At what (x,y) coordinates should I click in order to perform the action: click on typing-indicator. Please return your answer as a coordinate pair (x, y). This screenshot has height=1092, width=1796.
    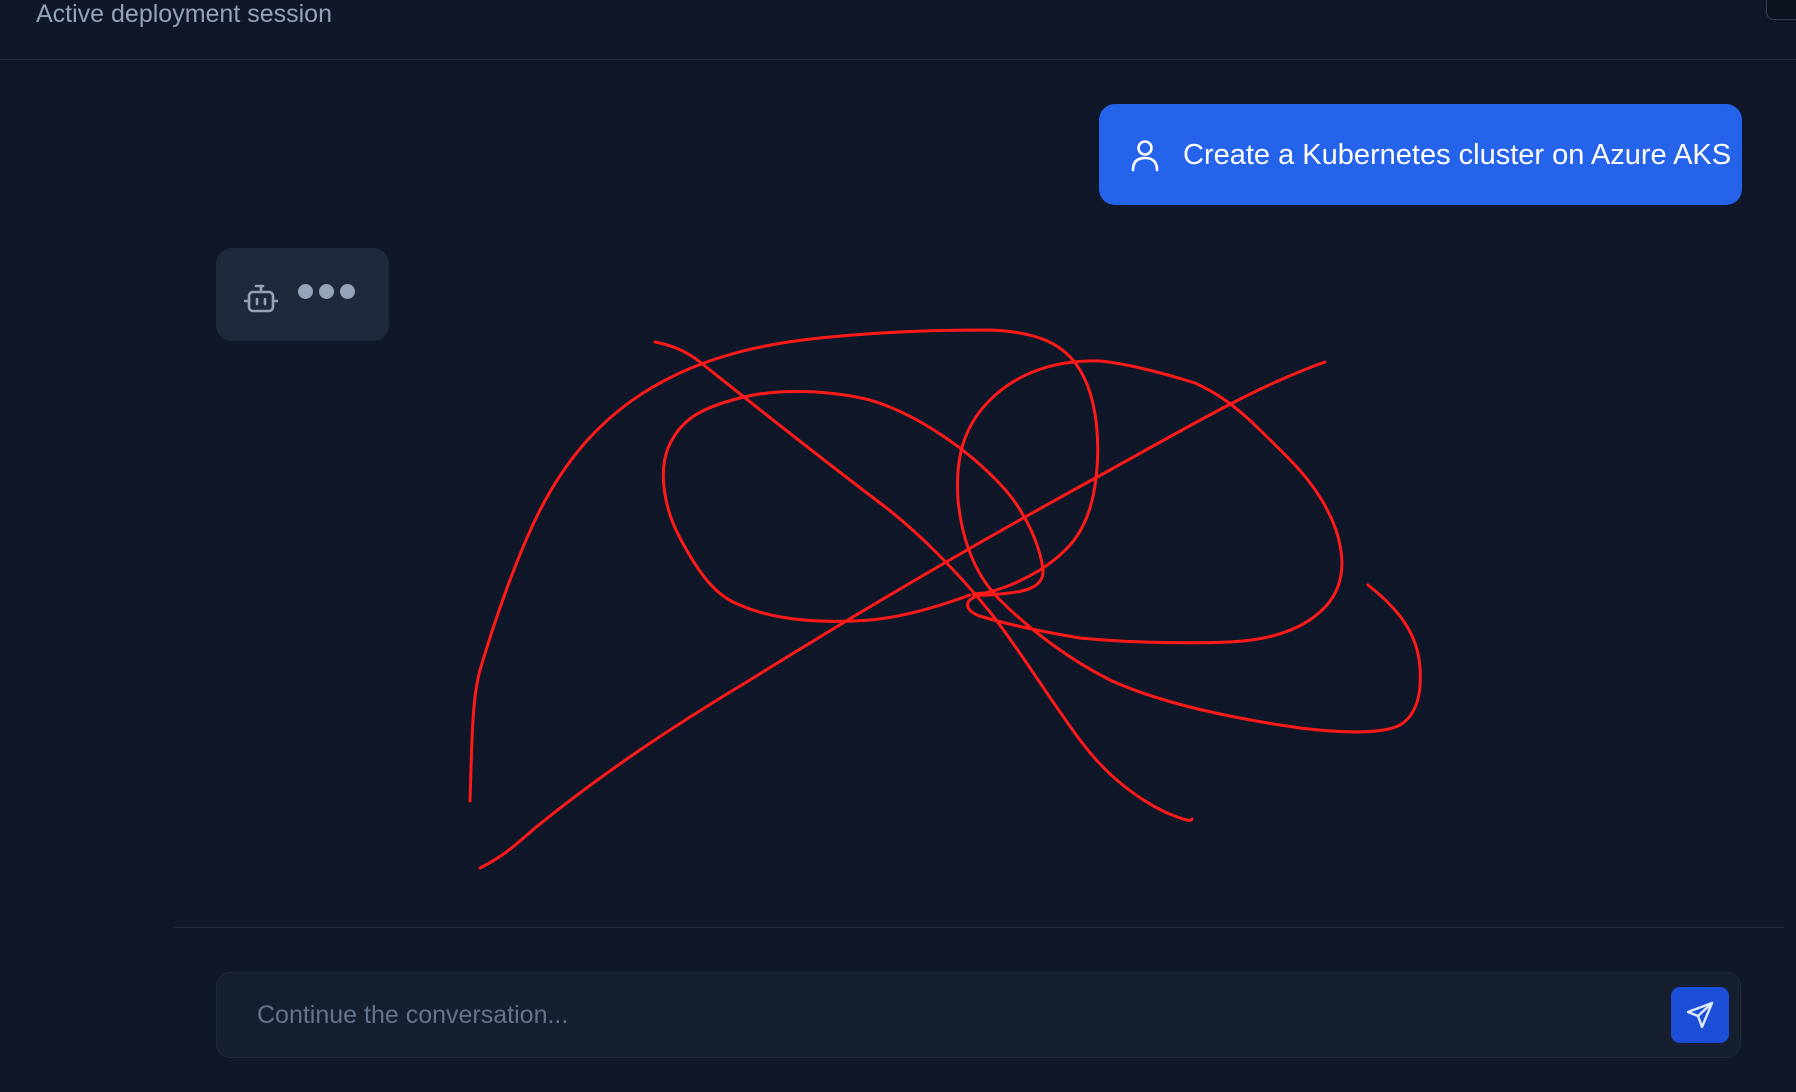
    Looking at the image, I should click on (326, 291).